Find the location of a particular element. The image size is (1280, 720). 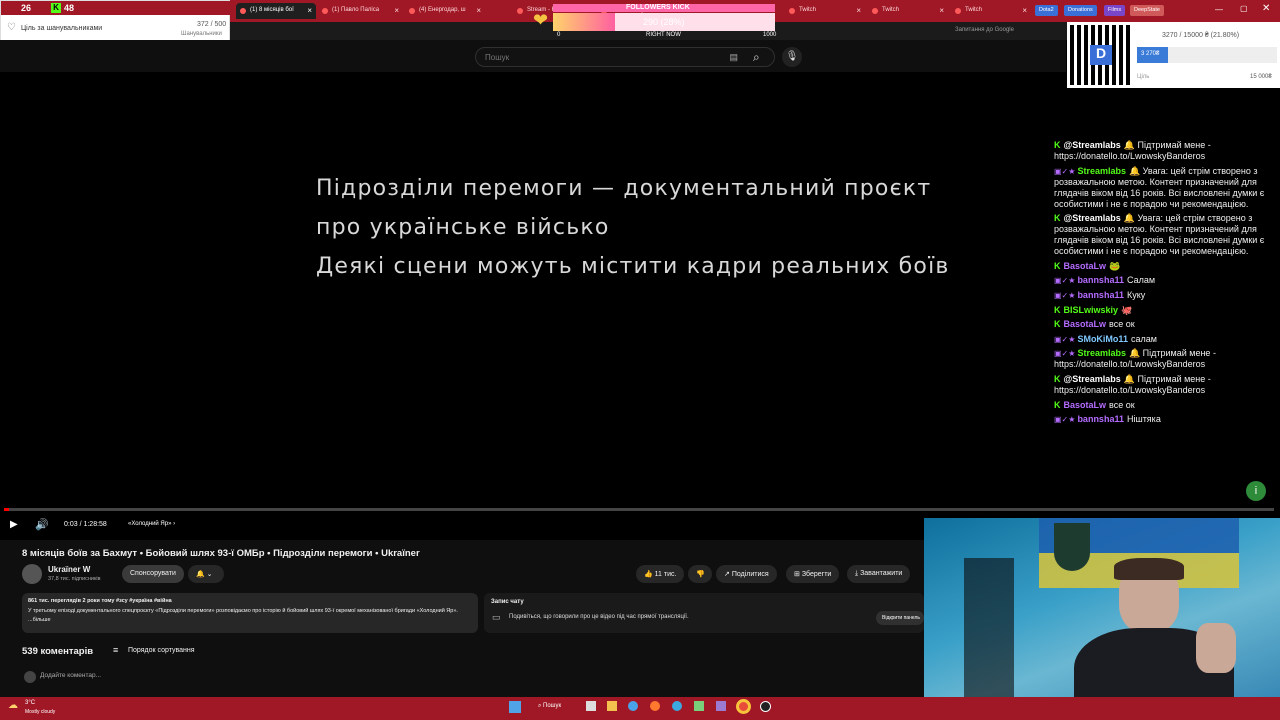

search-icon: ⌕ is located at coordinates (756, 57).